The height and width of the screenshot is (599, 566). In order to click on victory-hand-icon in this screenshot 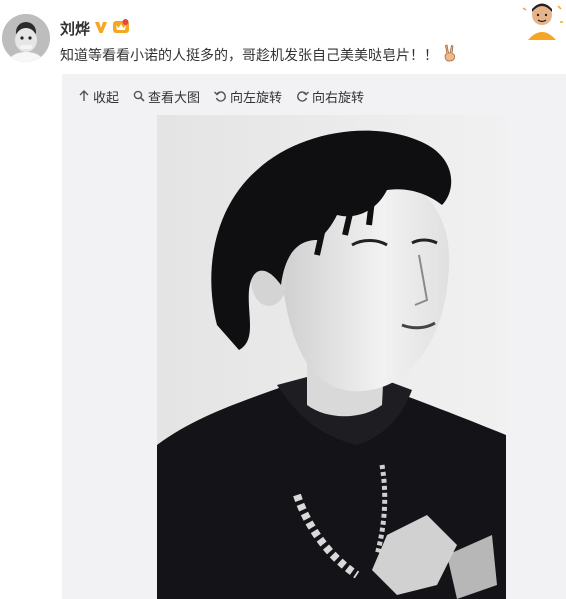, I will do `click(450, 55)`.